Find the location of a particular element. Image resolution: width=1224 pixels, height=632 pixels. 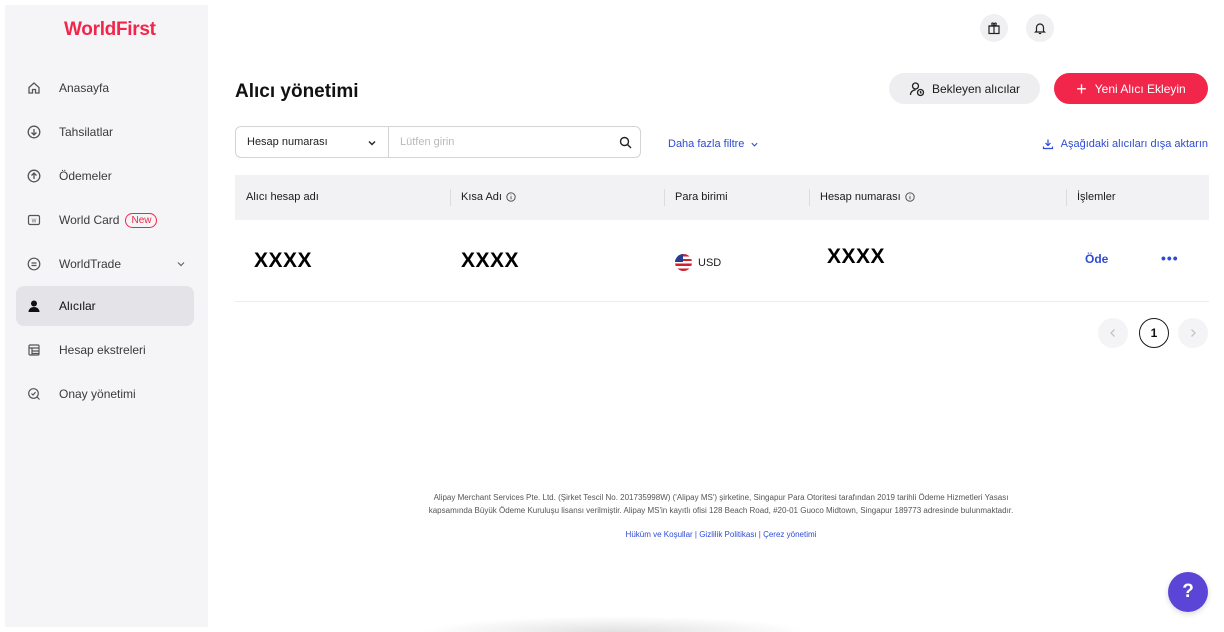

svg-text: W is located at coordinates (34, 221).